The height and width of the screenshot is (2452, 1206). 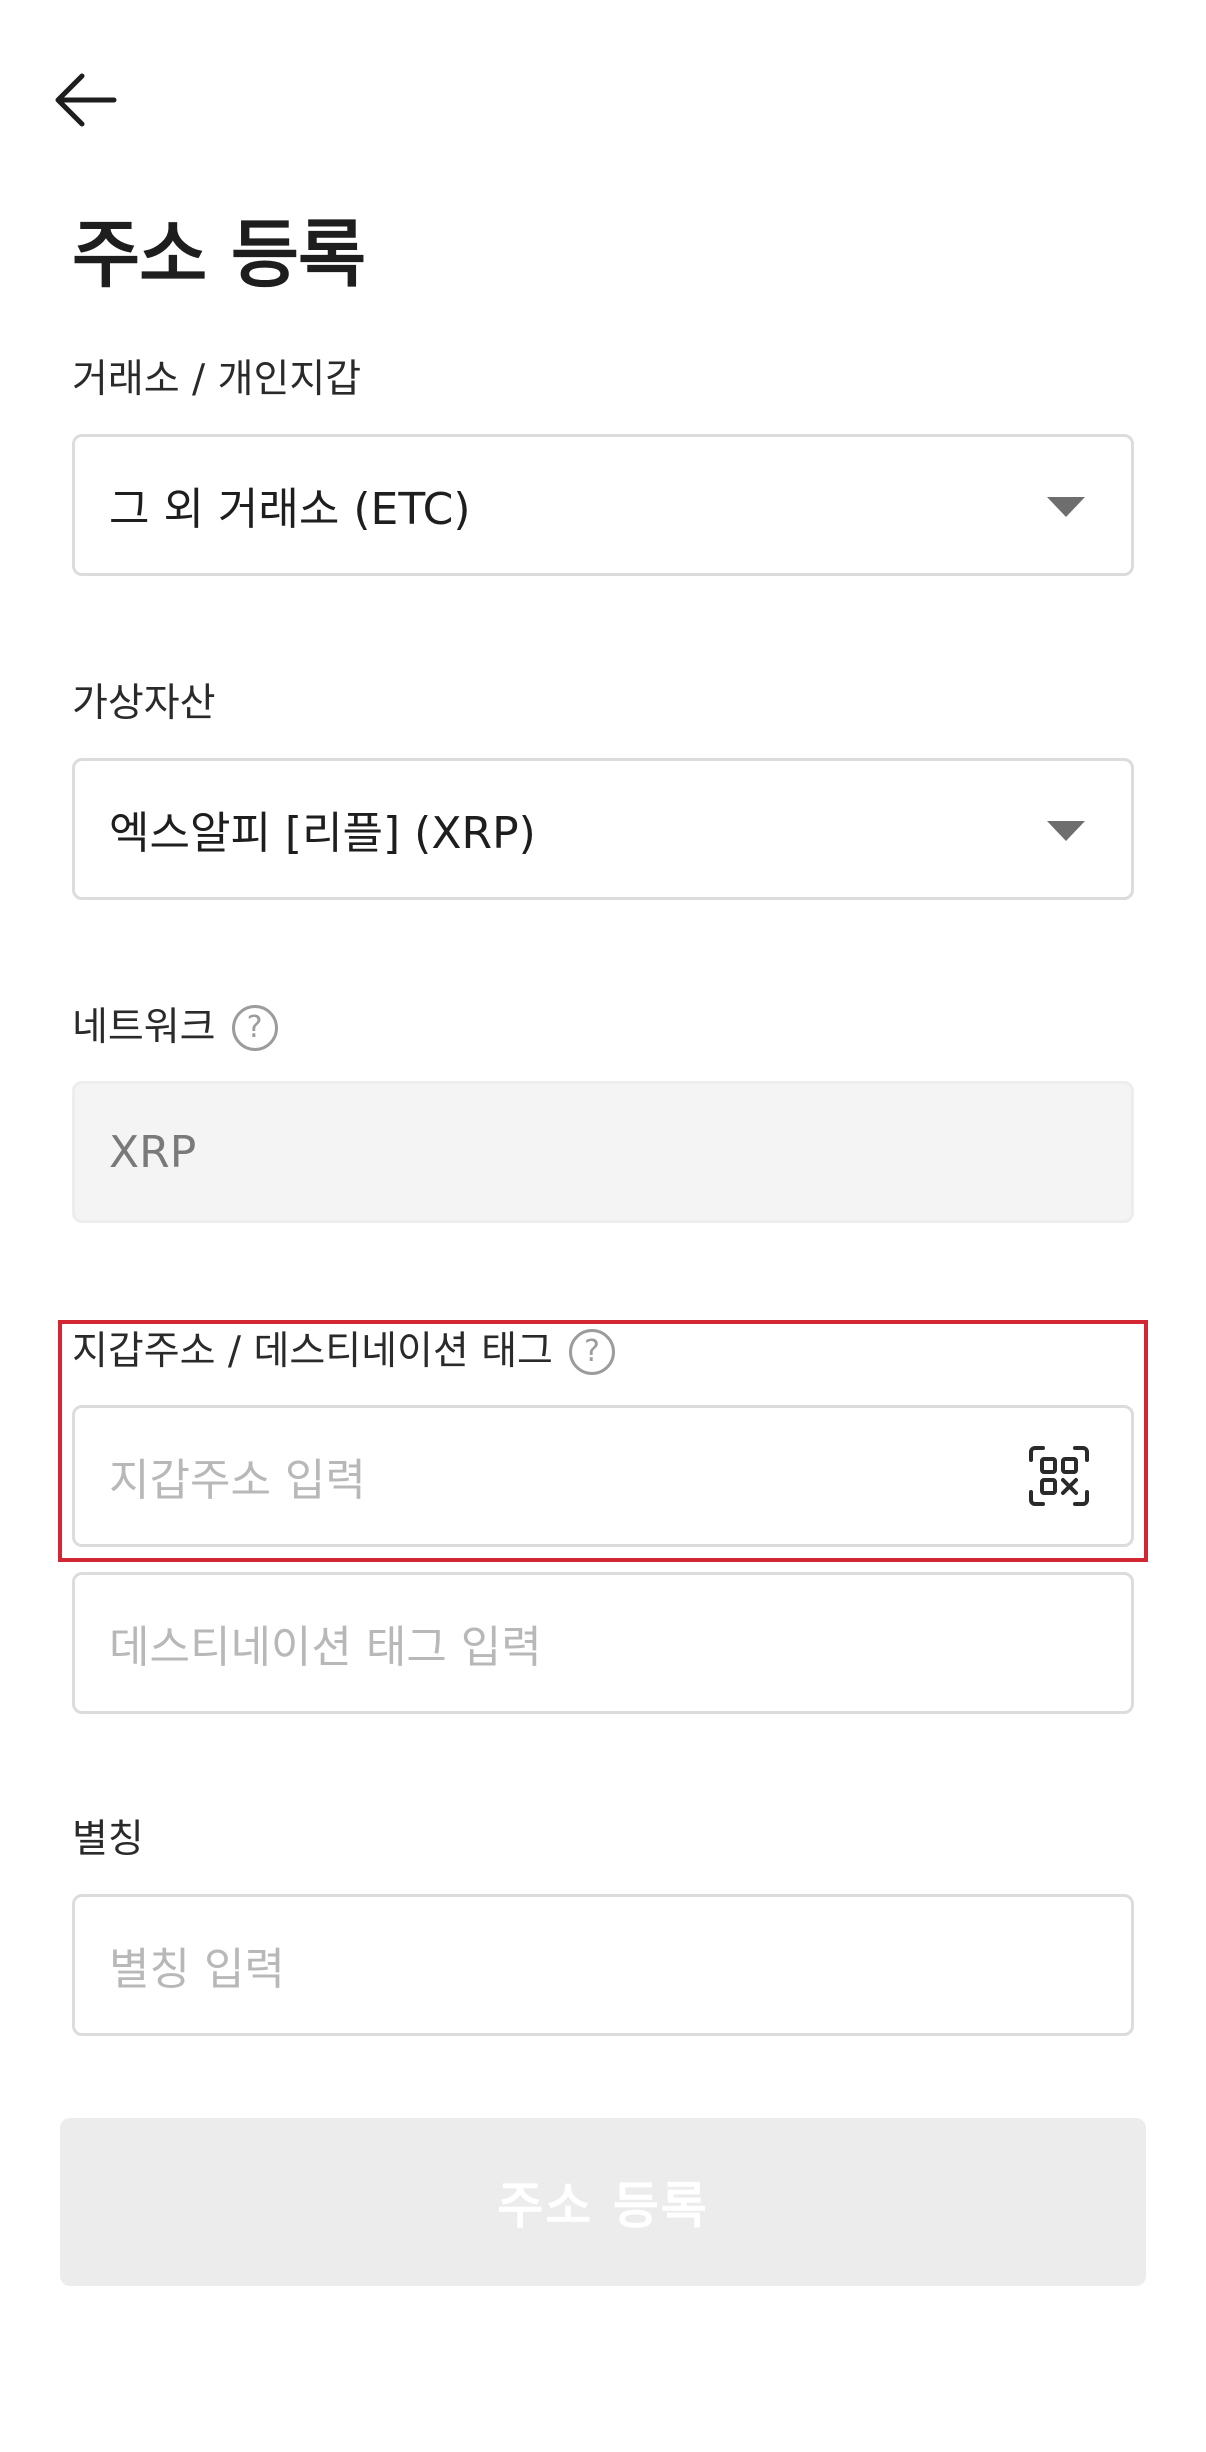 What do you see at coordinates (603, 1965) in the screenshot?
I see `alias-input: 별칭 입력` at bounding box center [603, 1965].